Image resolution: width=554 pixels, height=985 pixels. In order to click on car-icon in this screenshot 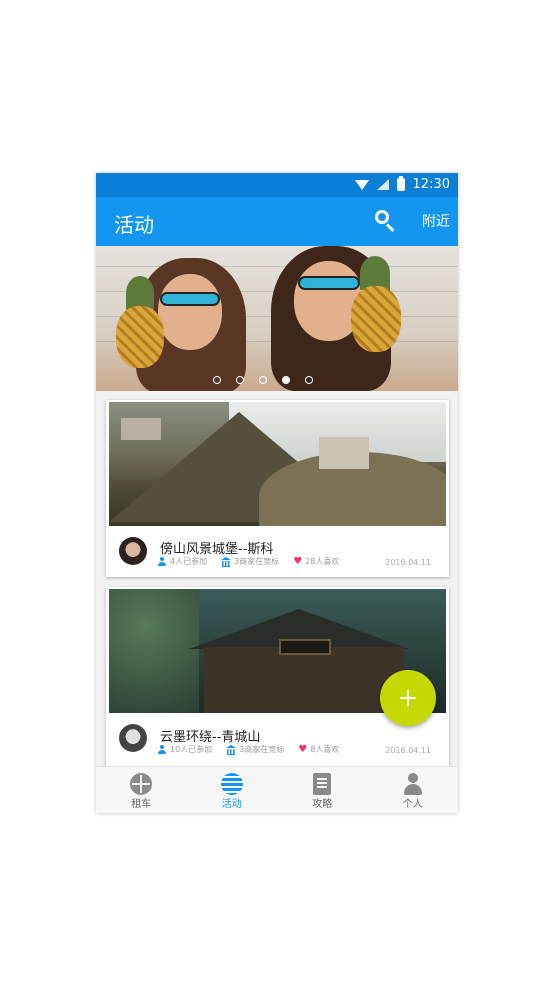, I will do `click(141, 784)`.